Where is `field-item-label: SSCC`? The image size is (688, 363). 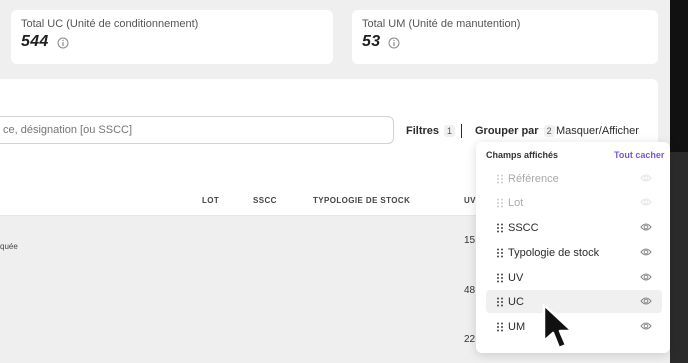 field-item-label: SSCC is located at coordinates (523, 227).